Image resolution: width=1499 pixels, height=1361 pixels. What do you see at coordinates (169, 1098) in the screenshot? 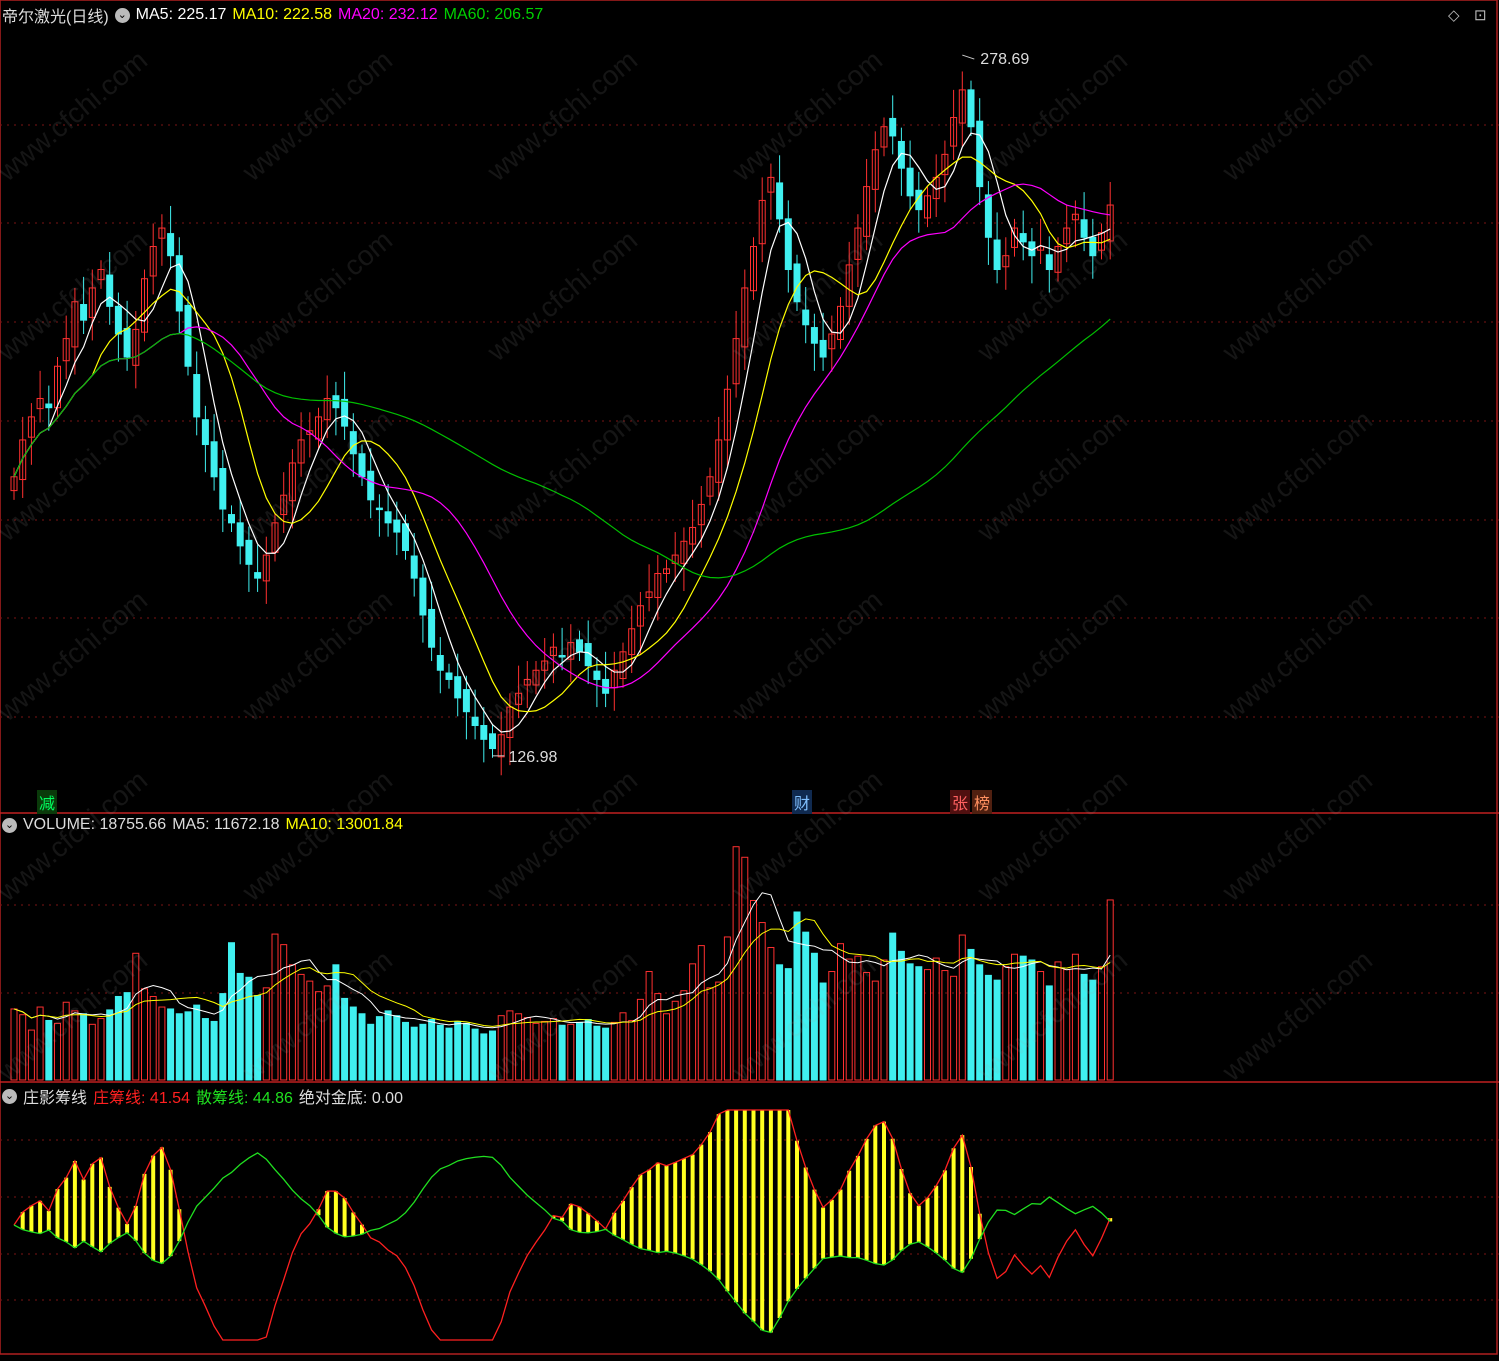
I see `zhuang-value: 41.54` at bounding box center [169, 1098].